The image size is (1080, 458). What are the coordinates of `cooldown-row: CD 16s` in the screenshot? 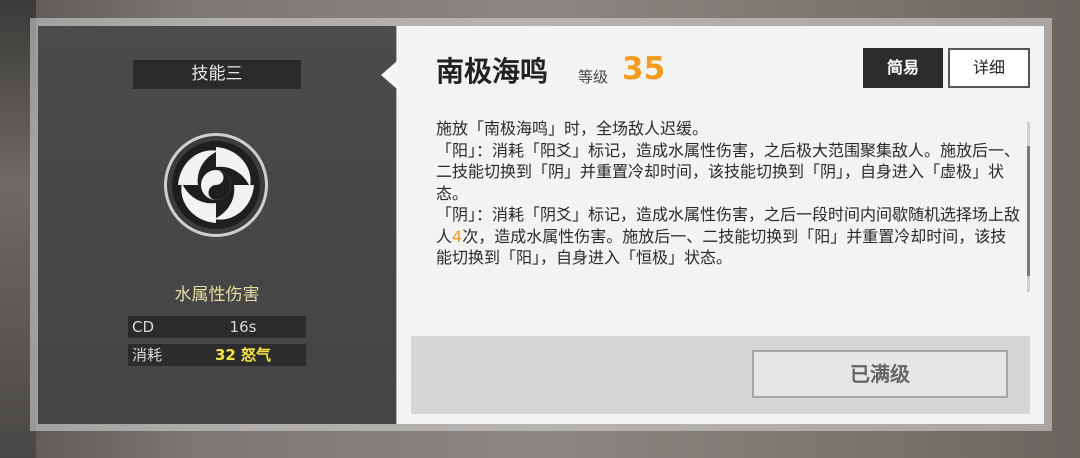 It's located at (217, 327).